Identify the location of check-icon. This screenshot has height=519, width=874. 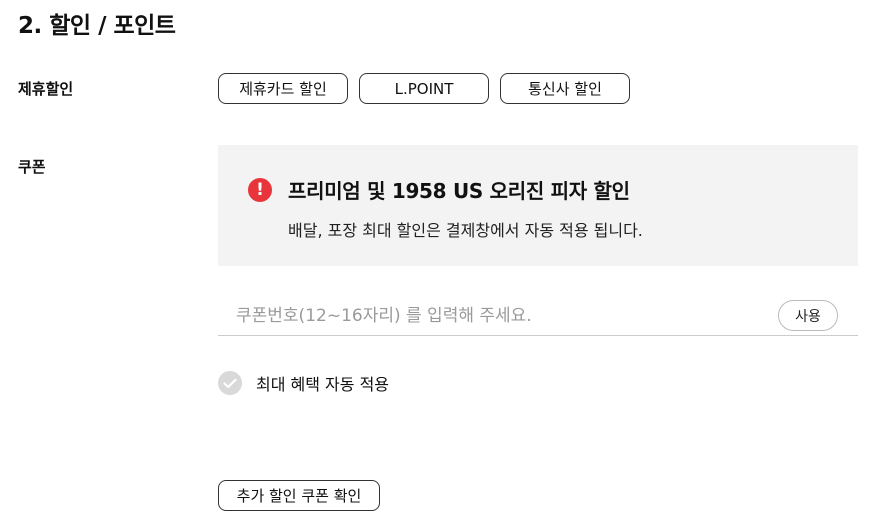
(230, 383).